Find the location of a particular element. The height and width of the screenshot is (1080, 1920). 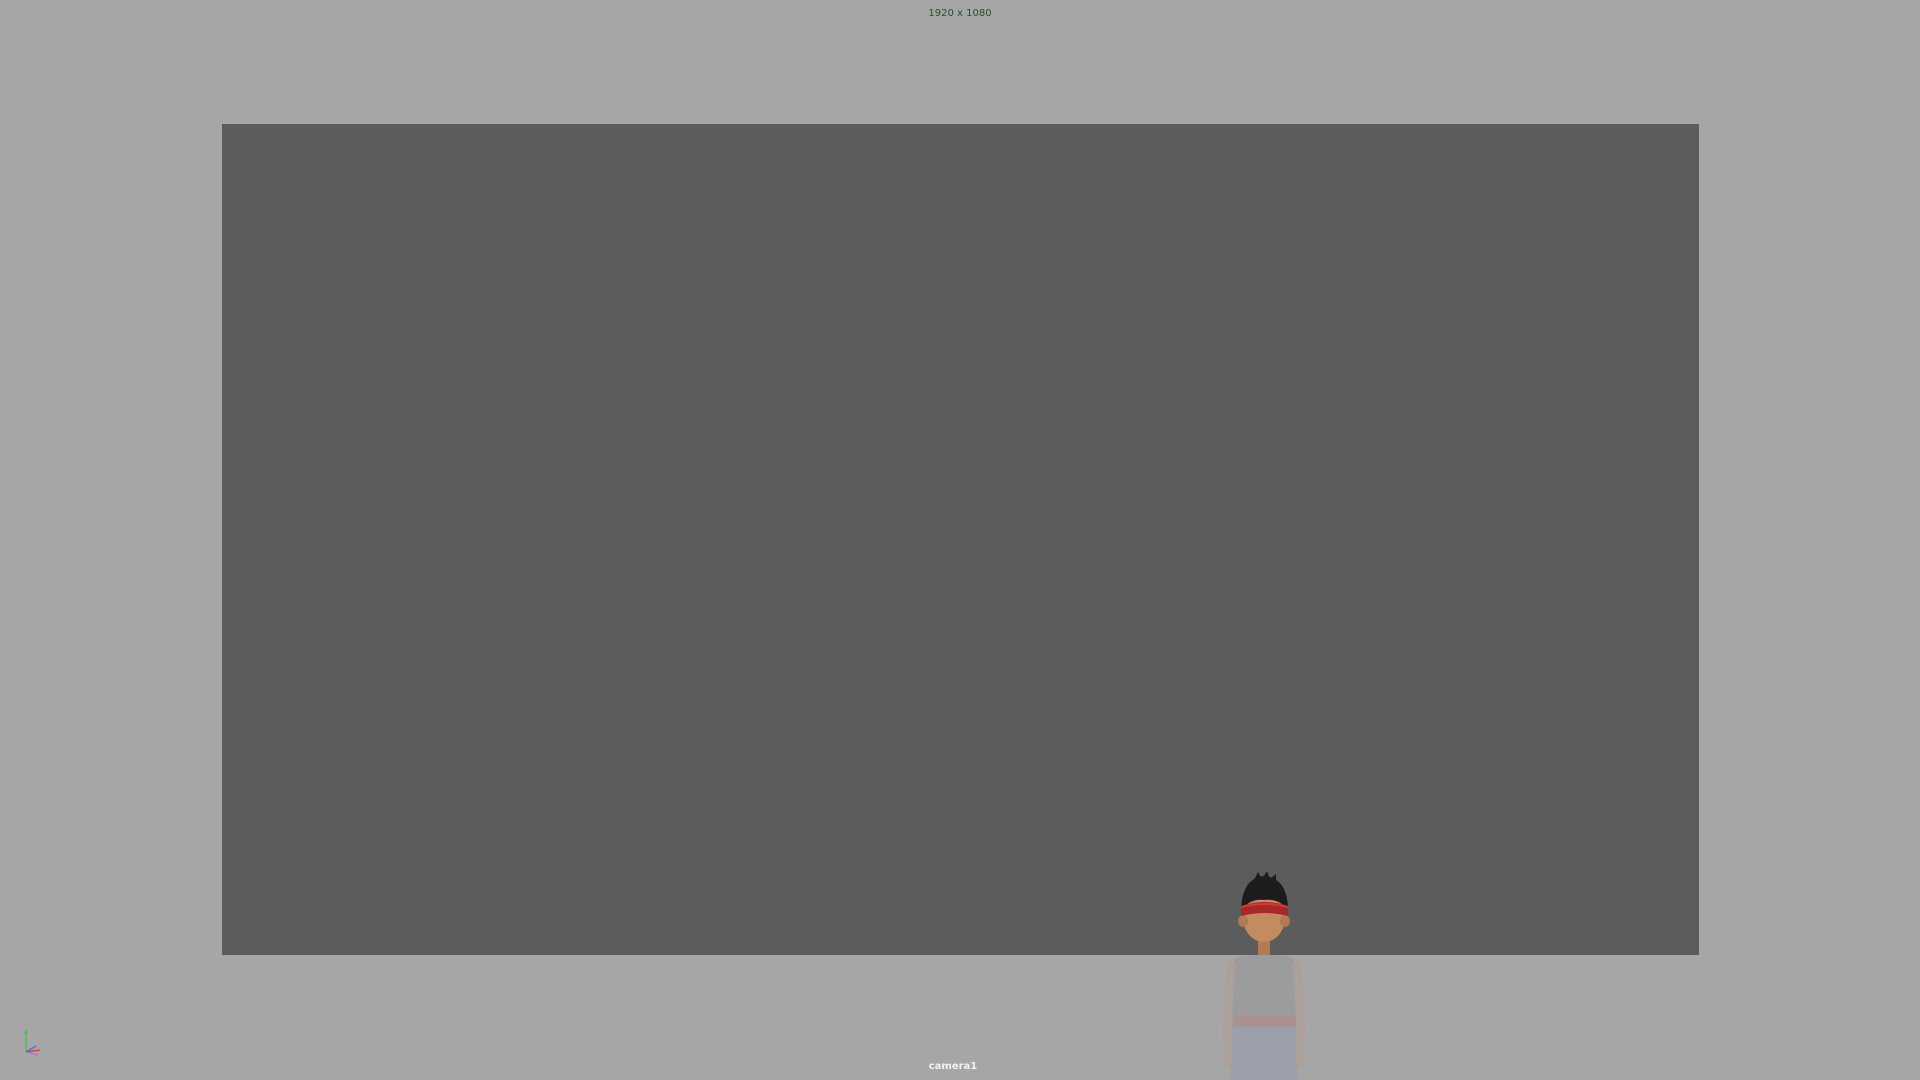

resolution-label: 1920 x 1080 is located at coordinates (960, 13).